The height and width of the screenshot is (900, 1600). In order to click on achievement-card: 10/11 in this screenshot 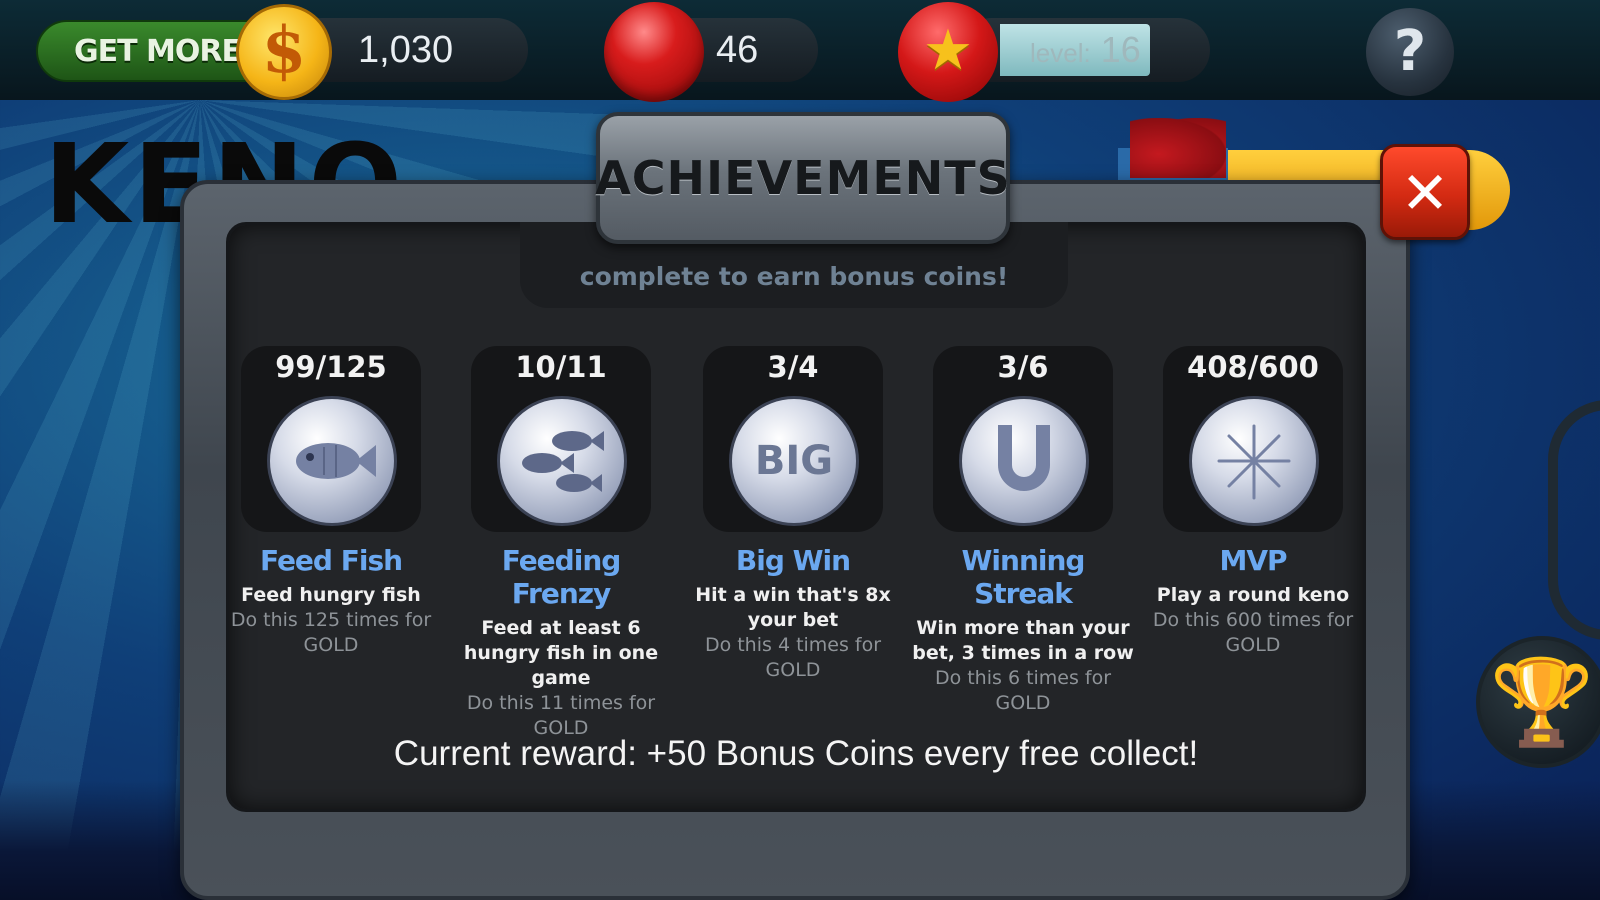, I will do `click(561, 439)`.